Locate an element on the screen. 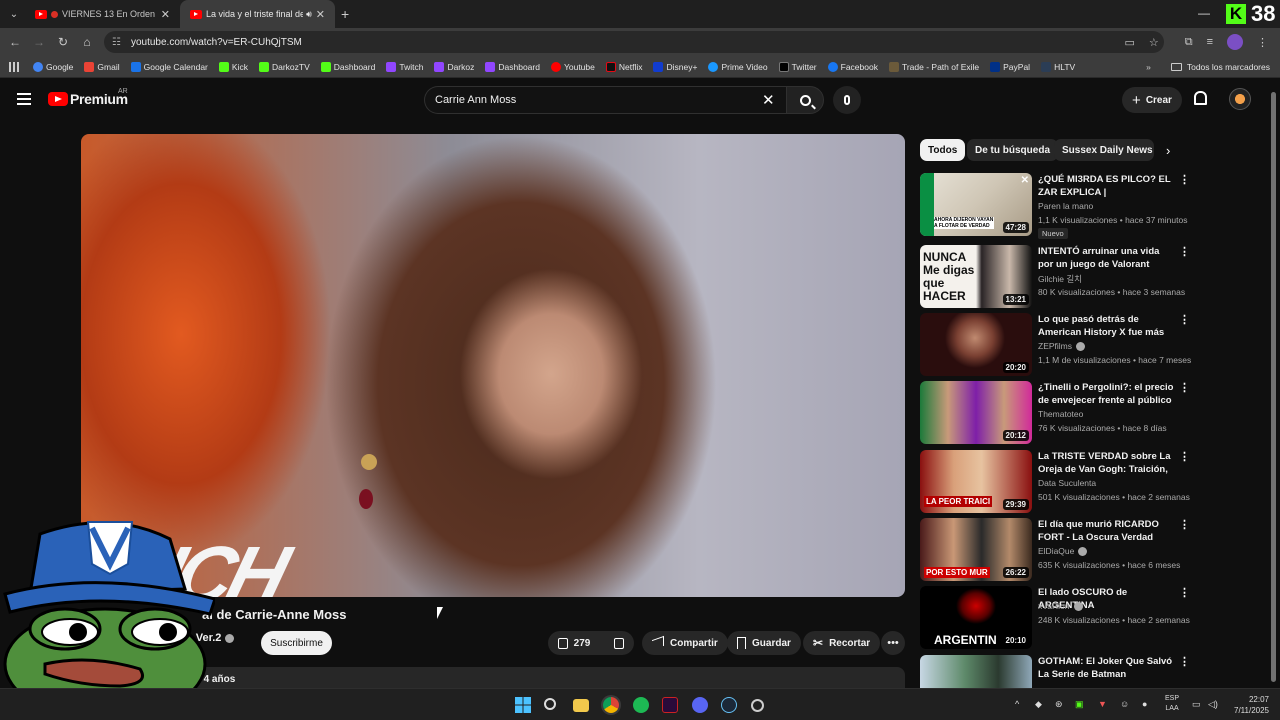  chevron-right-icon: › is located at coordinates (1168, 150).